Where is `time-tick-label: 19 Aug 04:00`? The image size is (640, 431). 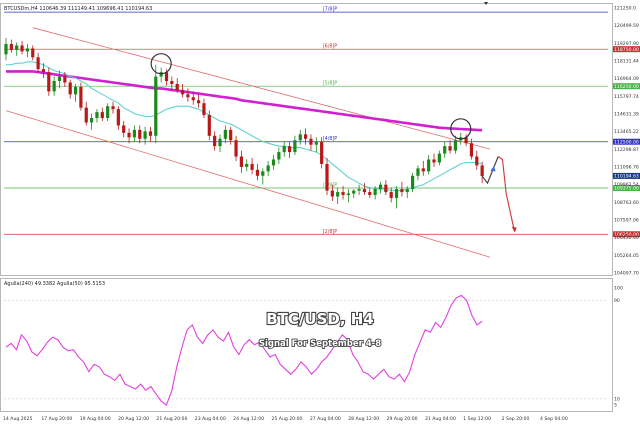
time-tick-label: 19 Aug 04:00 is located at coordinates (95, 419).